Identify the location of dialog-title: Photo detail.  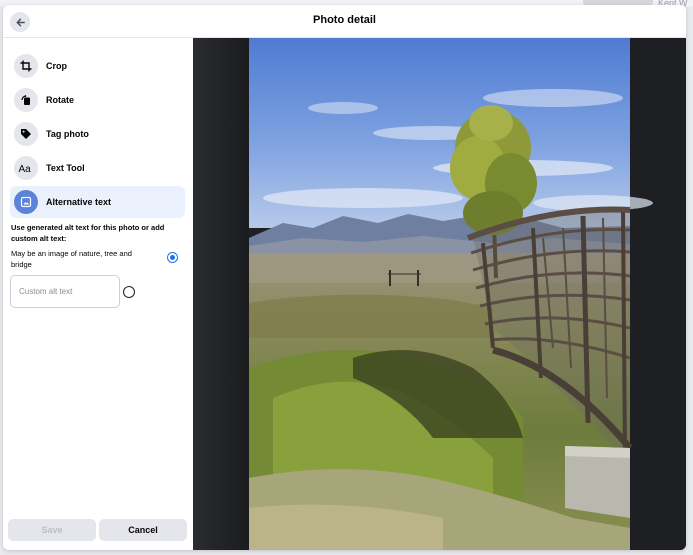
(344, 20).